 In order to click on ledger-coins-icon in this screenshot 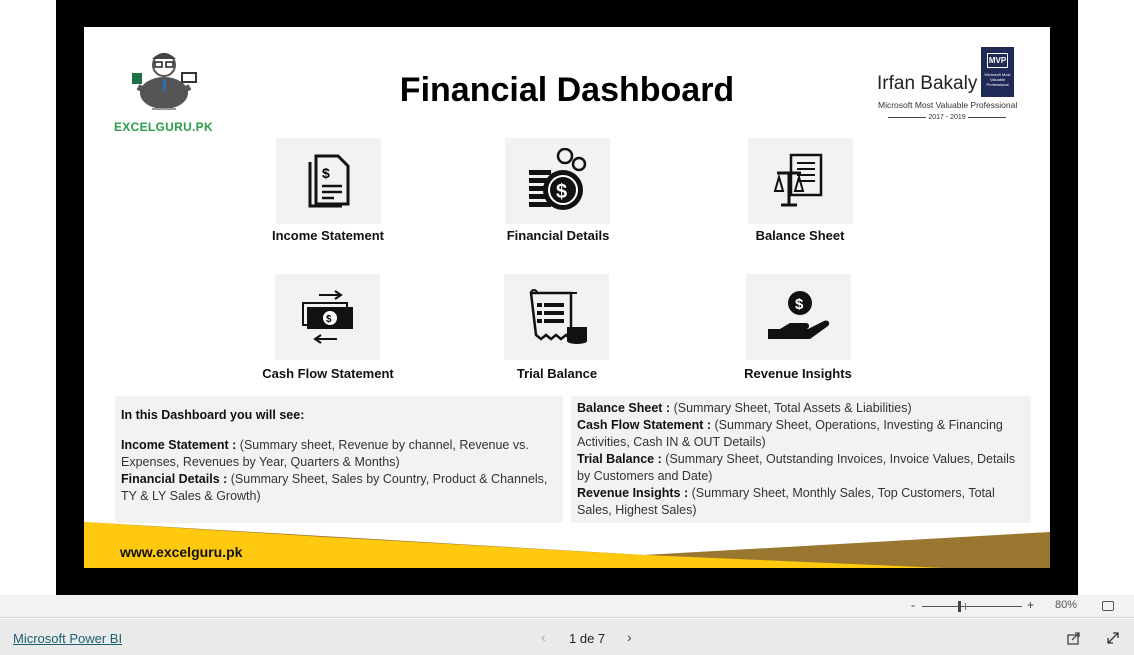, I will do `click(558, 316)`.